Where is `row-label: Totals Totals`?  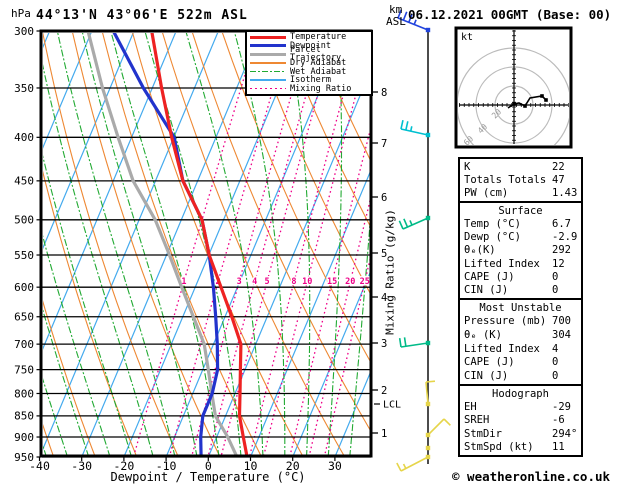
row-label: Totals Totals is located at coordinates (505, 179).